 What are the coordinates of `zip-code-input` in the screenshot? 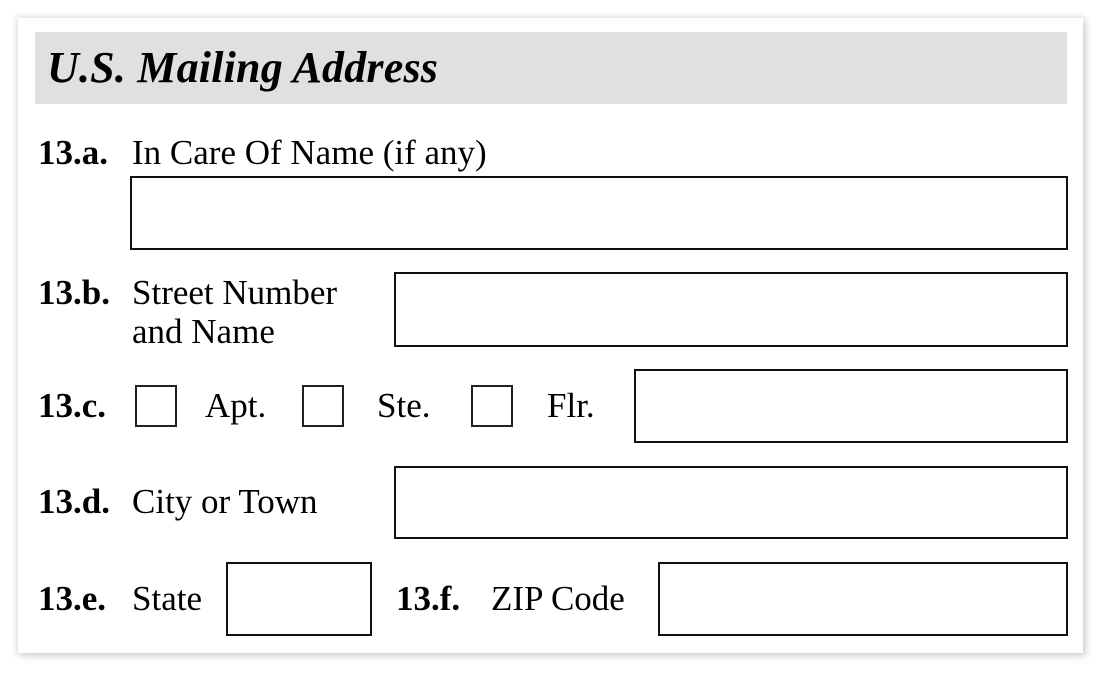 It's located at (863, 599).